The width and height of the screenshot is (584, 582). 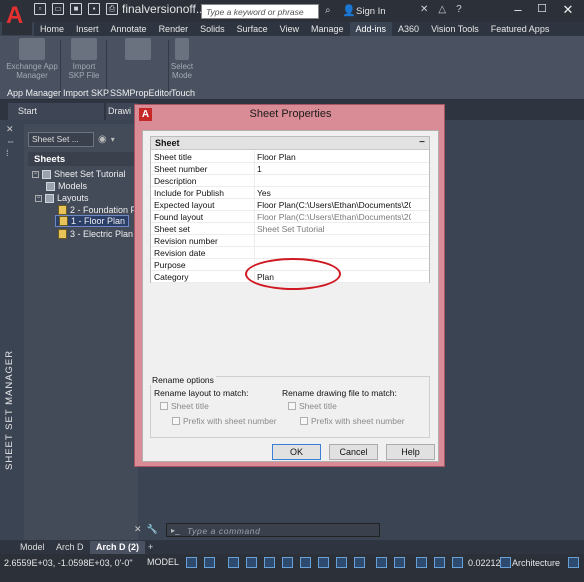 What do you see at coordinates (17, 18) in the screenshot?
I see `application-menu-button: A` at bounding box center [17, 18].